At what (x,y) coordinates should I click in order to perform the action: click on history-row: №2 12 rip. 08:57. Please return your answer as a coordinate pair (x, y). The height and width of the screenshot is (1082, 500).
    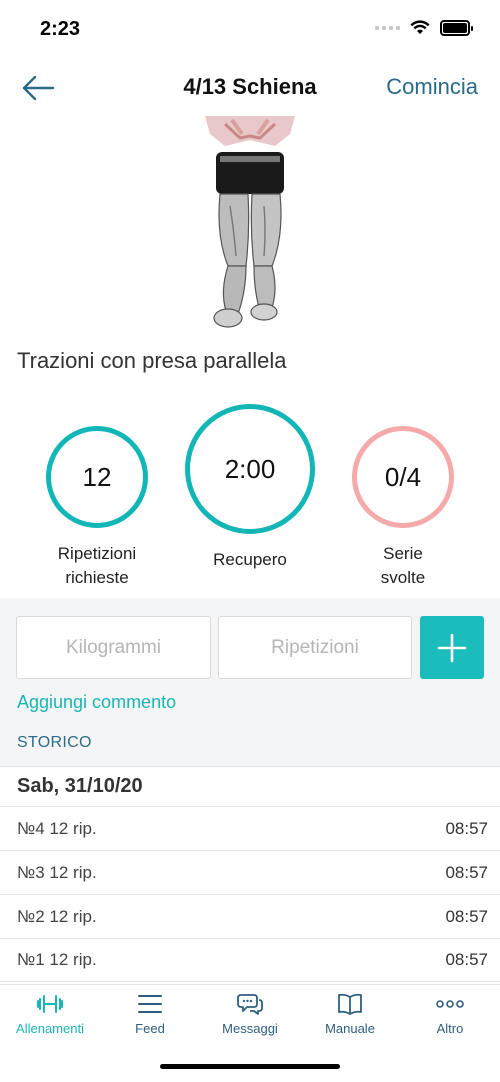
    Looking at the image, I should click on (250, 916).